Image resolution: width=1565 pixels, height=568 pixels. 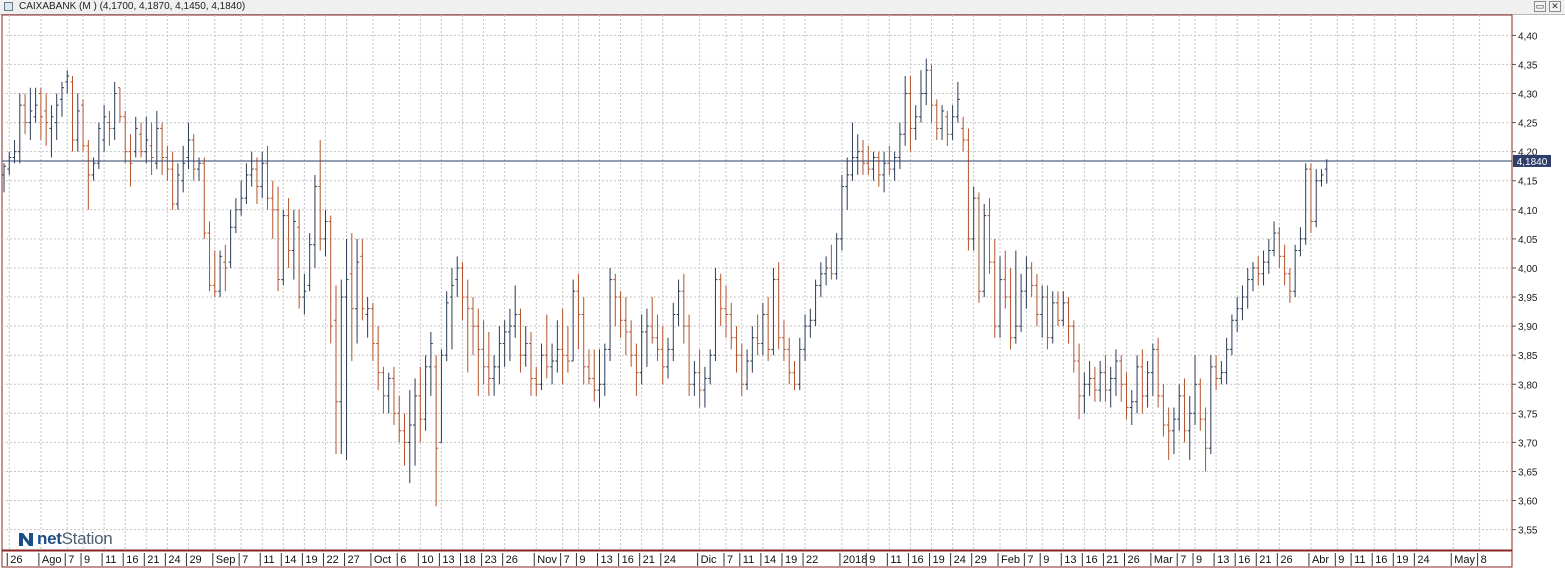 I want to click on netstation-wordmark: netStation, so click(x=75, y=539).